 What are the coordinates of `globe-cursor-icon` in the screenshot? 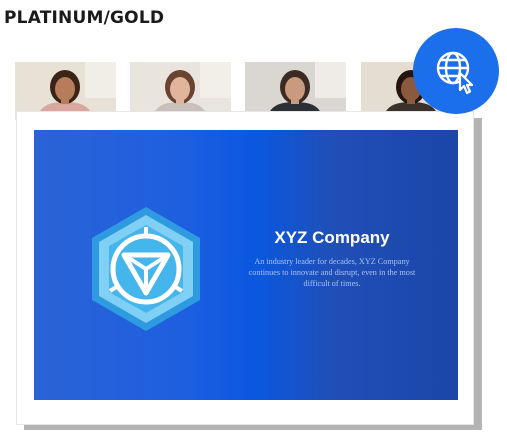 It's located at (455, 73).